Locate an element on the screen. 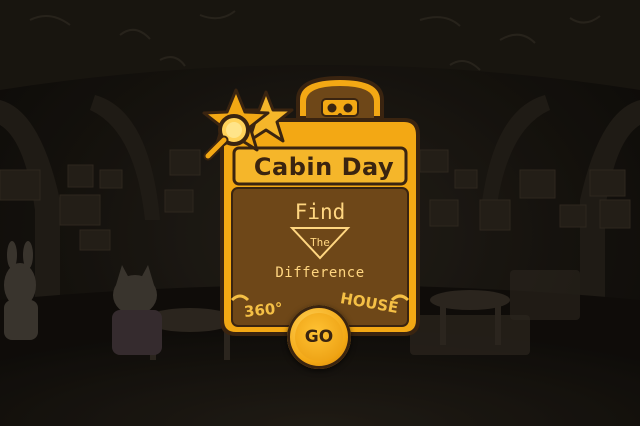  subtitle-find: Find is located at coordinates (320, 212).